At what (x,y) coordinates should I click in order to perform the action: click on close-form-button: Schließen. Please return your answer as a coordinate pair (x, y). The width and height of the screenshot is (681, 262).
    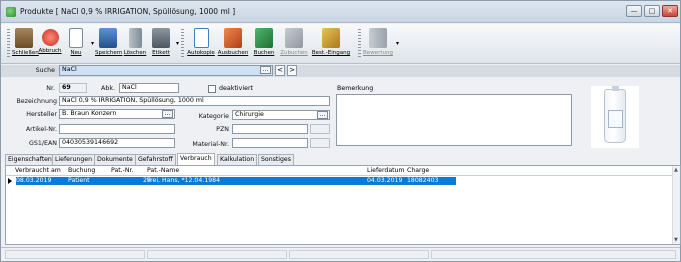
    Looking at the image, I should click on (25, 44).